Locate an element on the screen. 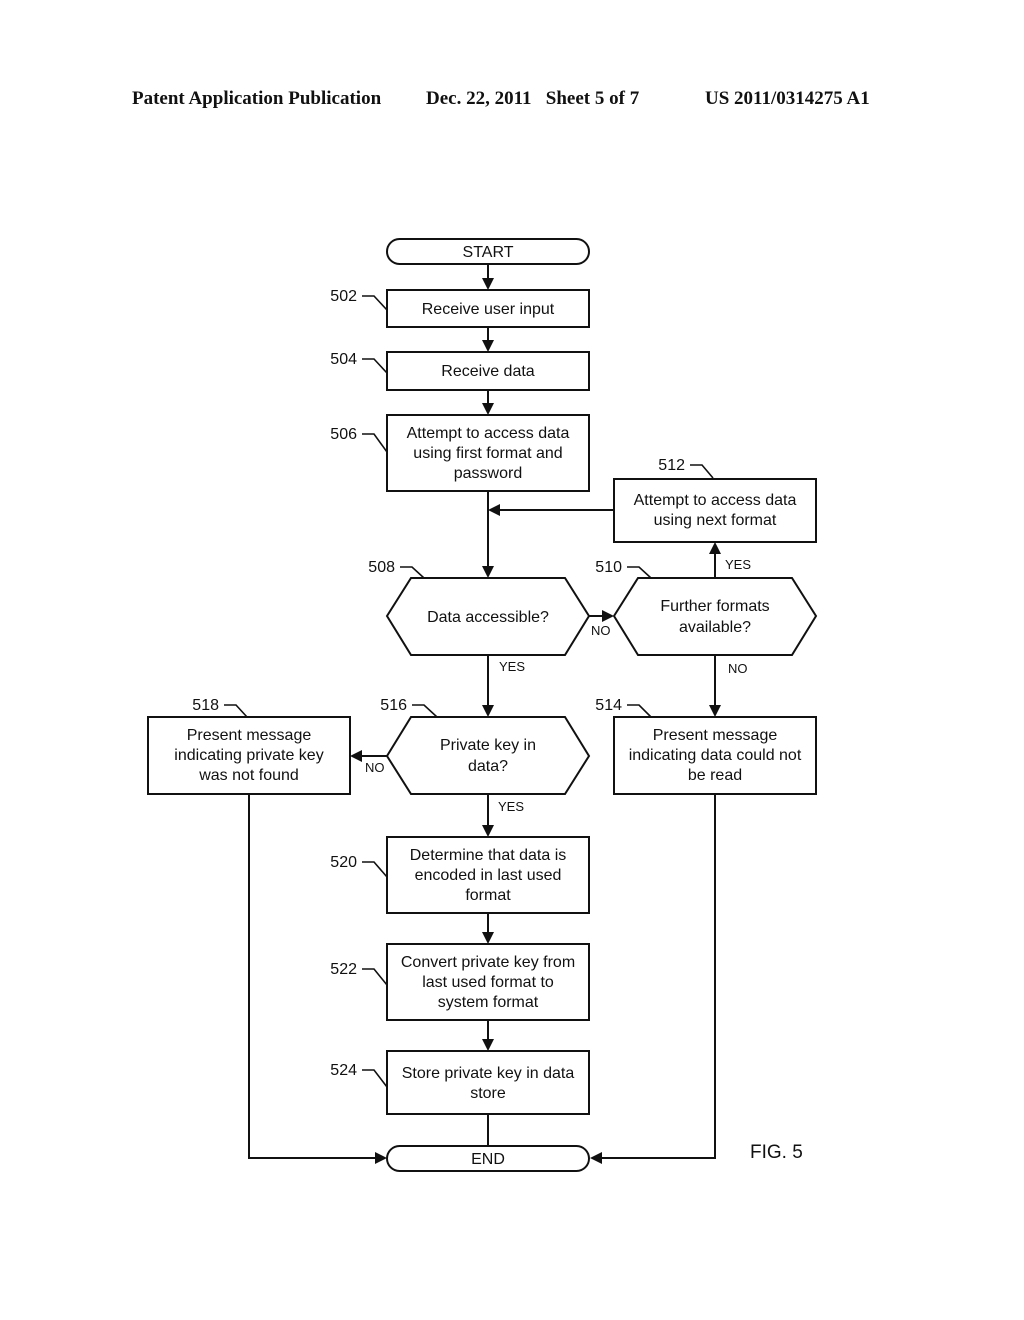 This screenshot has height=1320, width=1024. node-text: START is located at coordinates (488, 252).